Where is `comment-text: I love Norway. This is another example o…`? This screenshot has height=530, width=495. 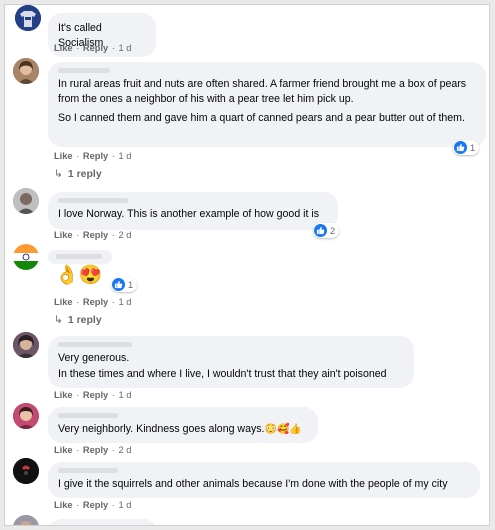
comment-text: I love Norway. This is another example o… is located at coordinates (189, 214).